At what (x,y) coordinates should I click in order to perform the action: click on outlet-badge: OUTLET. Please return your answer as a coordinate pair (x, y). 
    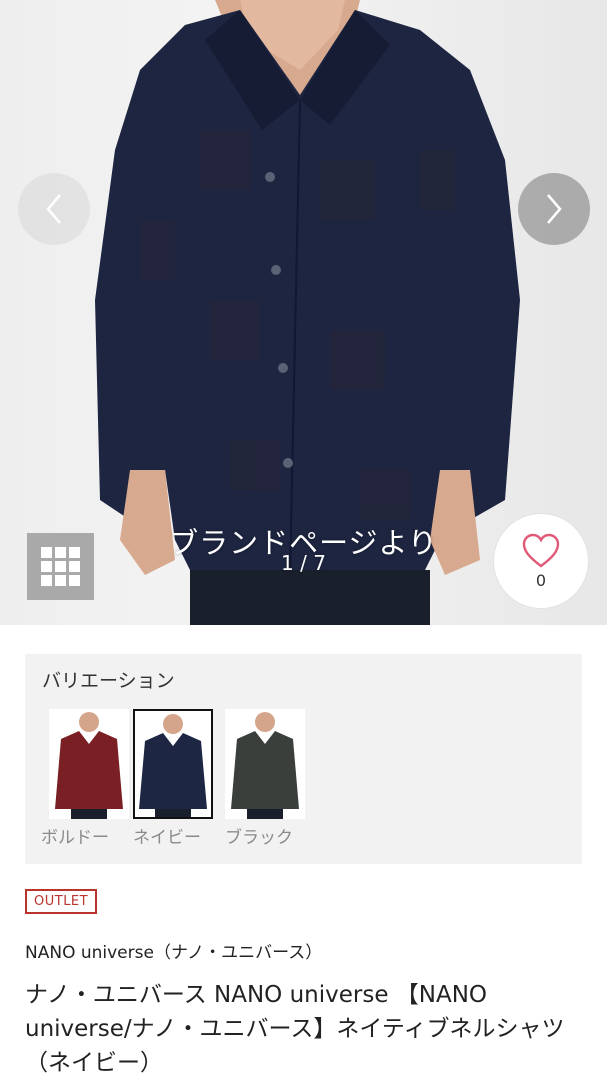
    Looking at the image, I should click on (61, 901).